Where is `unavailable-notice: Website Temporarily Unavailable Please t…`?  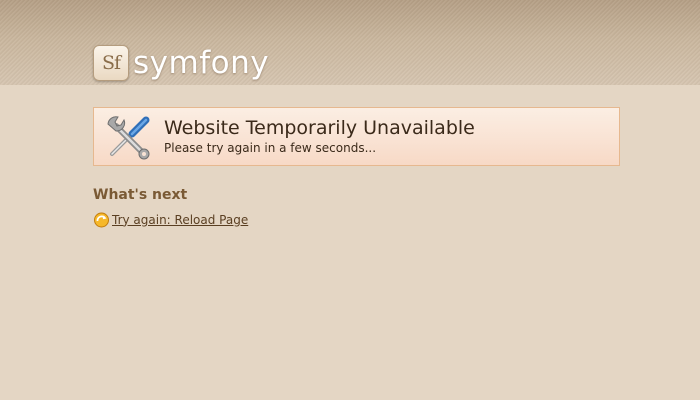 unavailable-notice: Website Temporarily Unavailable Please t… is located at coordinates (356, 136).